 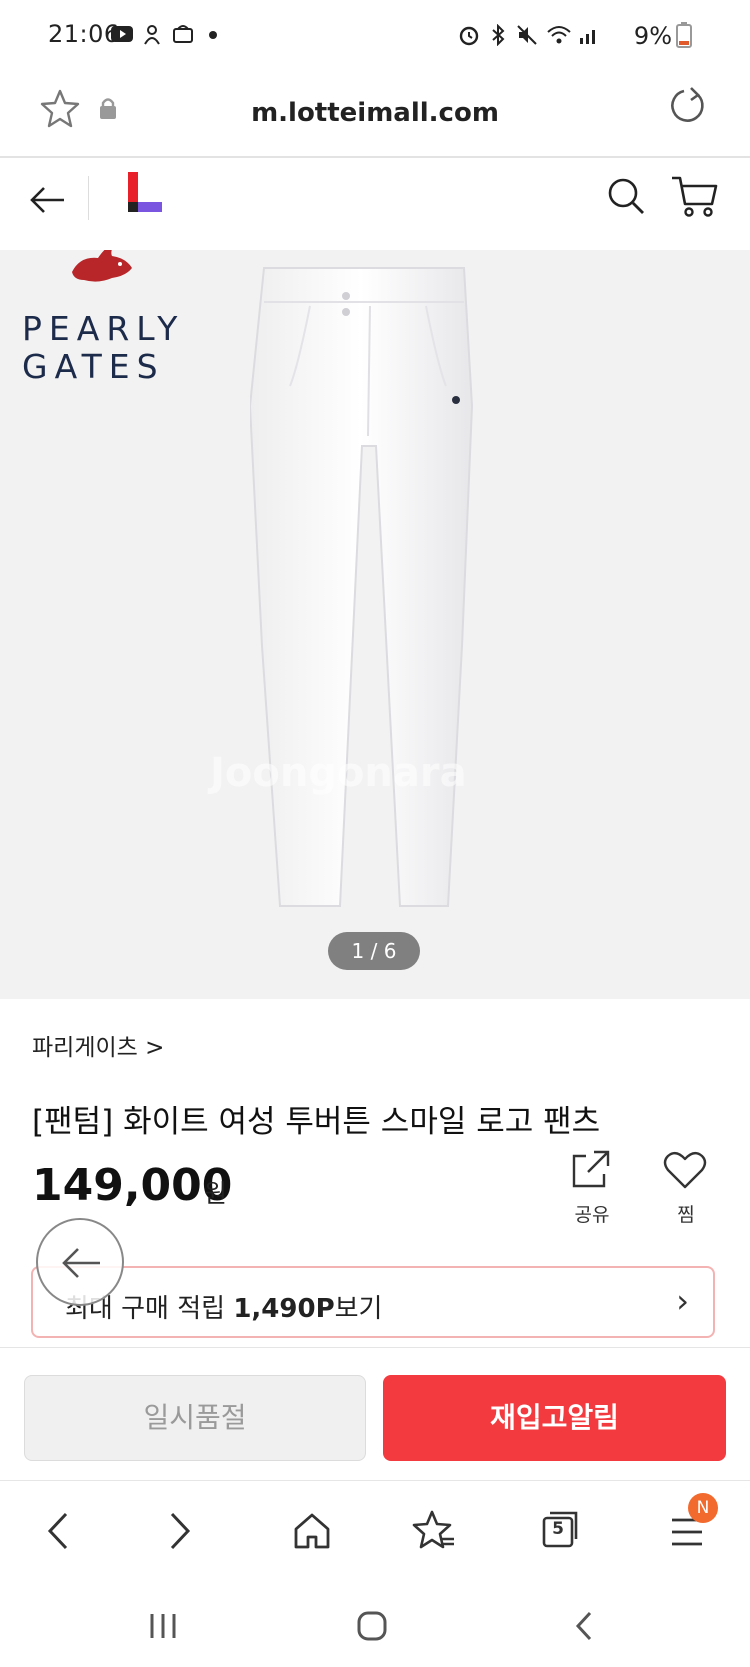 I want to click on system-nav-bar, so click(x=375, y=1625).